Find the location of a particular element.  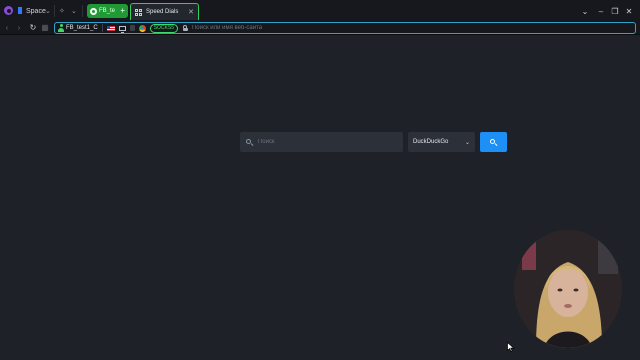

webcam-person-image is located at coordinates (568, 289).